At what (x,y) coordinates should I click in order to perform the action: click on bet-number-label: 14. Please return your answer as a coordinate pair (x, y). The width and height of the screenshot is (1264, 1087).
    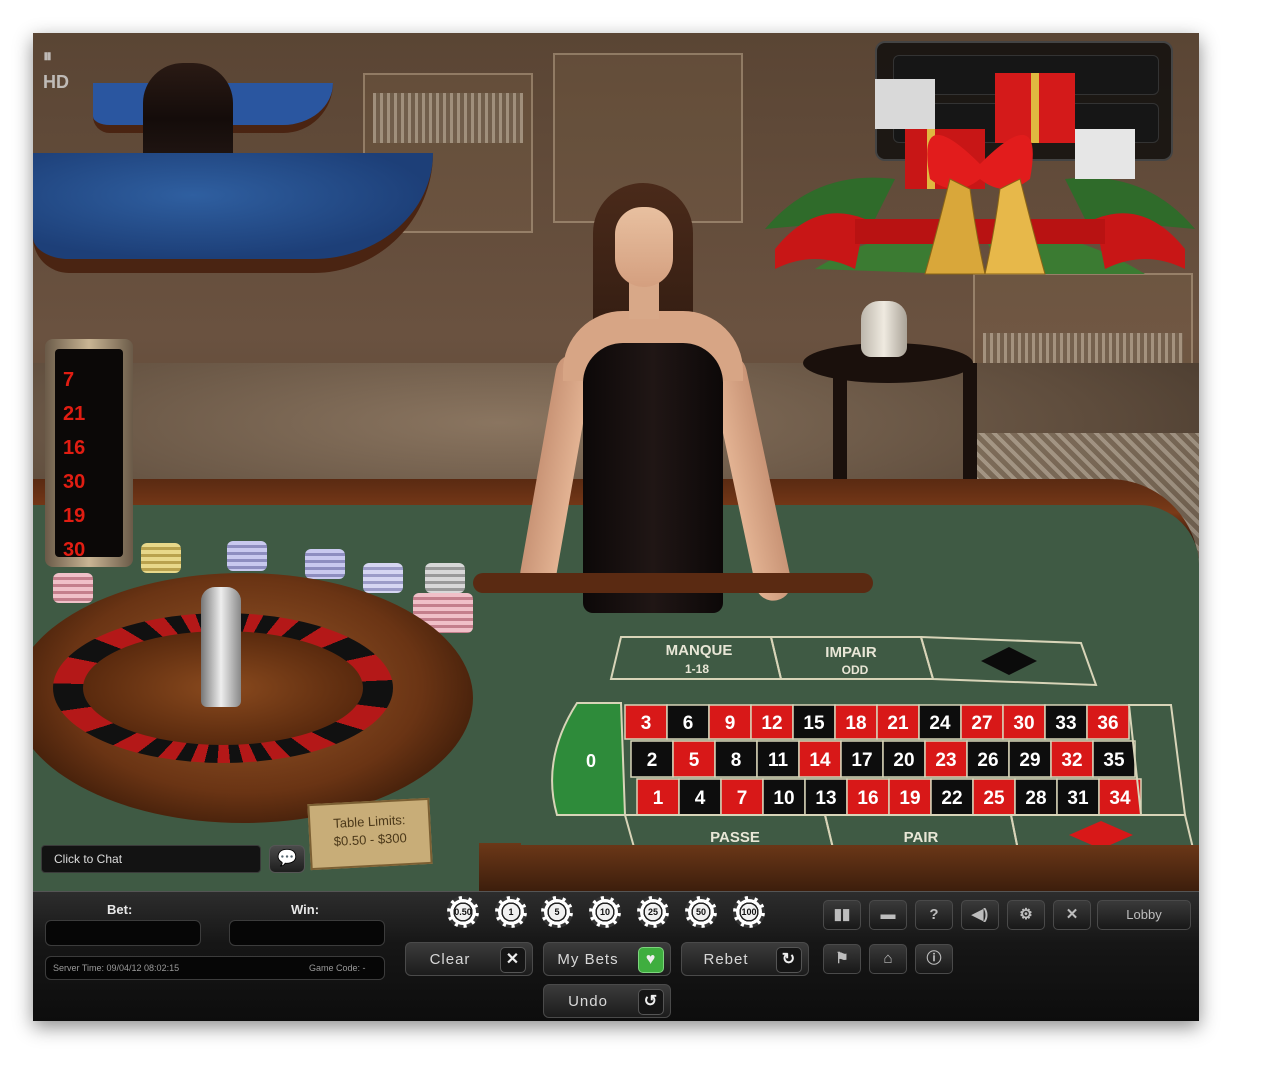
    Looking at the image, I should click on (820, 760).